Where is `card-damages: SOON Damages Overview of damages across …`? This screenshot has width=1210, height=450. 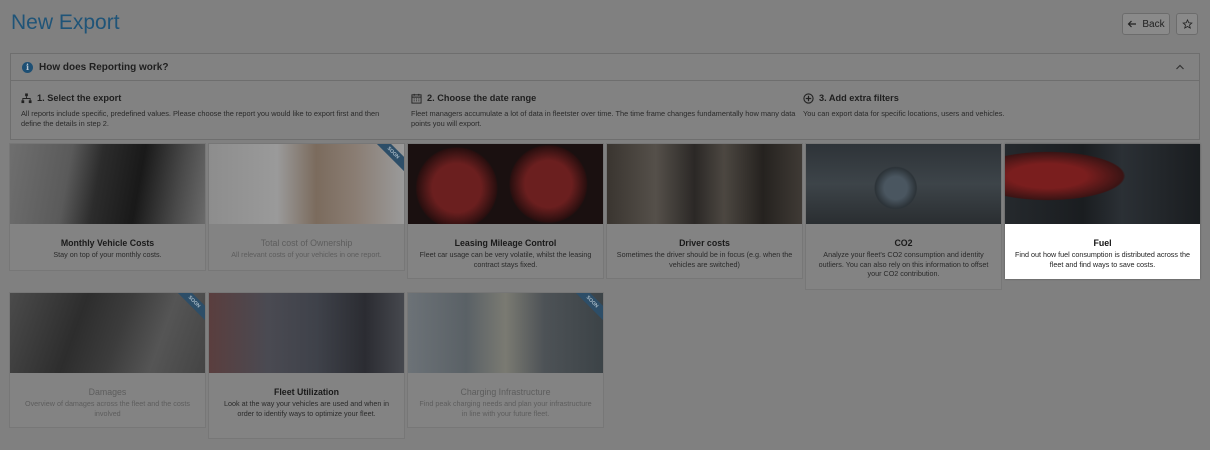
card-damages: SOON Damages Overview of damages across … is located at coordinates (107, 360).